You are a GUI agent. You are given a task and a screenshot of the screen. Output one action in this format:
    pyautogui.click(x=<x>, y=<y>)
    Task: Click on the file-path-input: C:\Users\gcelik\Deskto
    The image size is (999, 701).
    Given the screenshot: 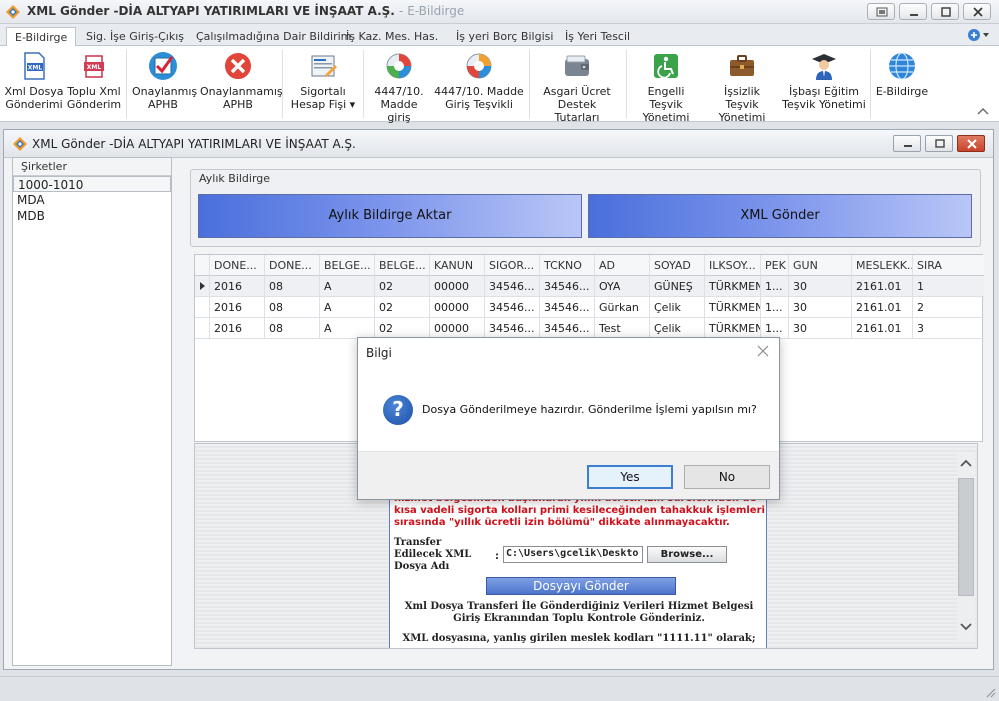 What is the action you would take?
    pyautogui.click(x=573, y=554)
    